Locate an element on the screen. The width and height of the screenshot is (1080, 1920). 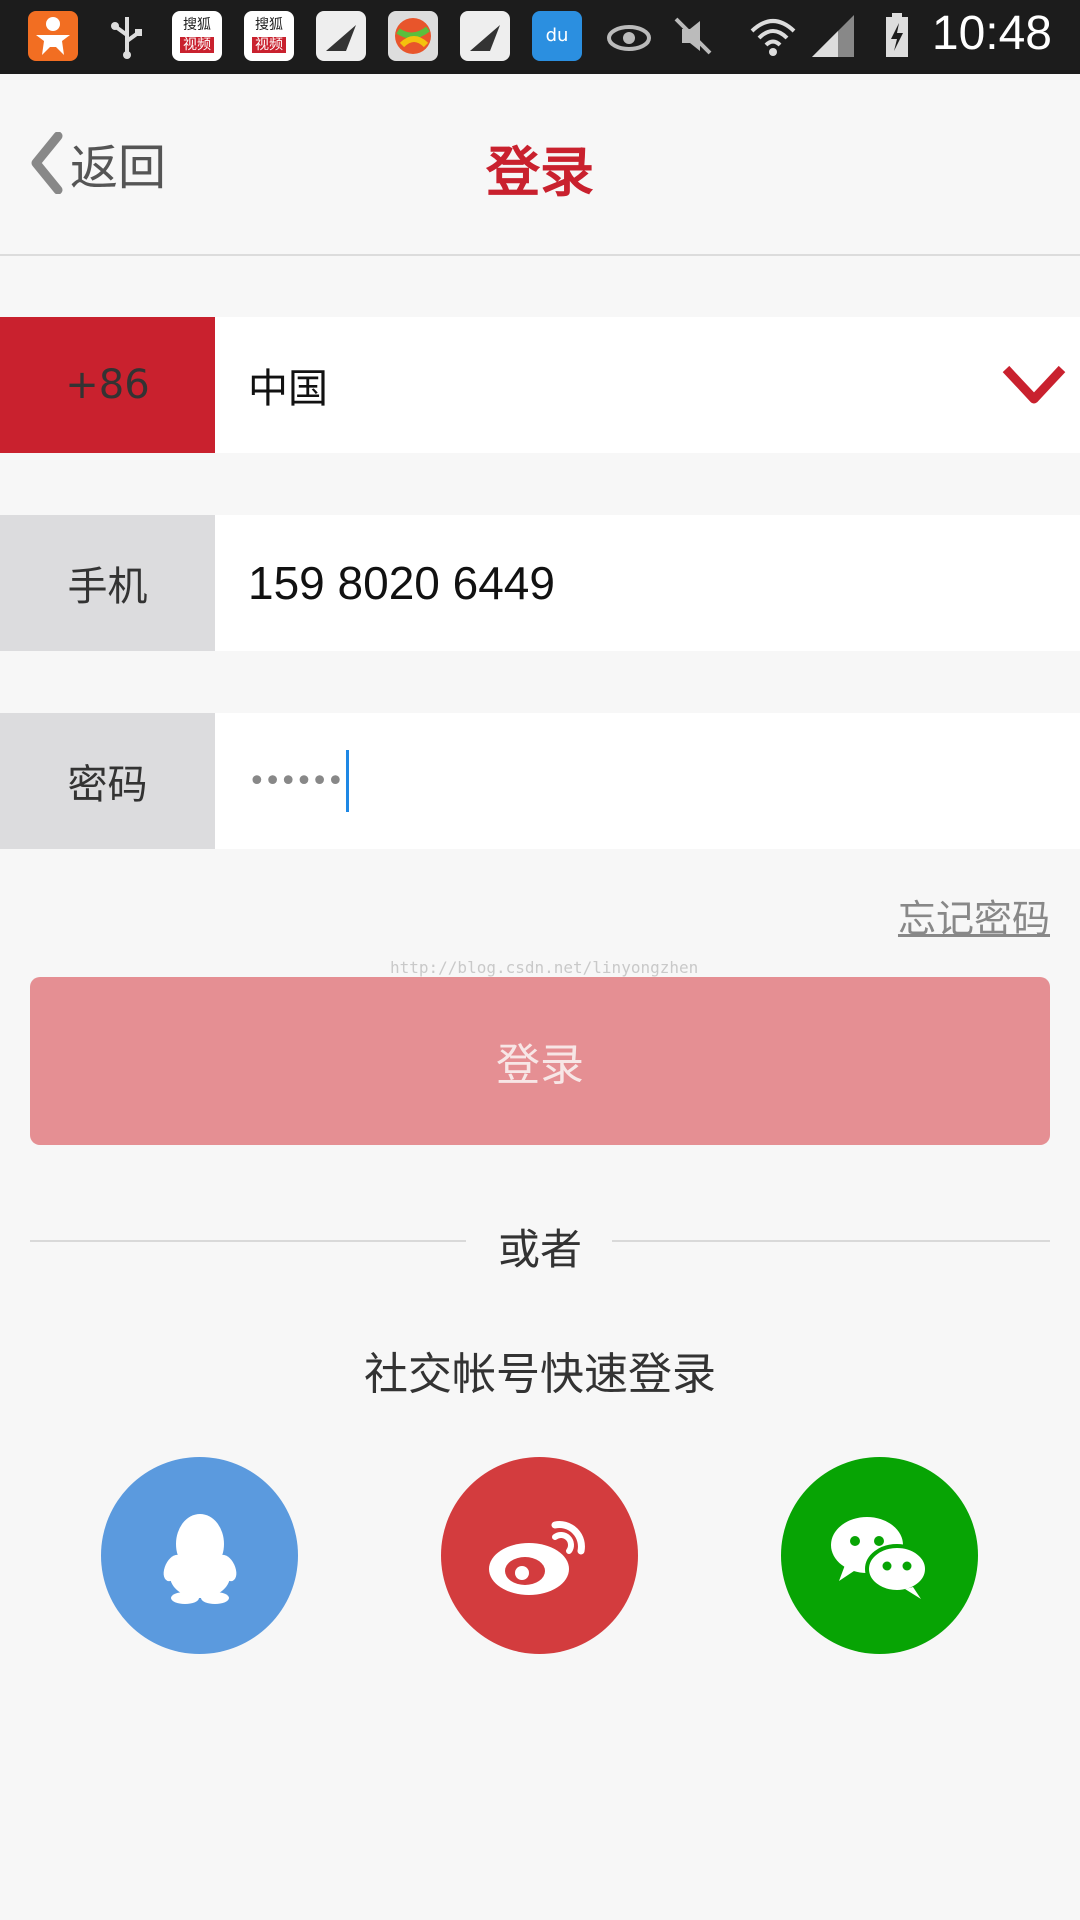
app-icon is located at coordinates (53, 36).